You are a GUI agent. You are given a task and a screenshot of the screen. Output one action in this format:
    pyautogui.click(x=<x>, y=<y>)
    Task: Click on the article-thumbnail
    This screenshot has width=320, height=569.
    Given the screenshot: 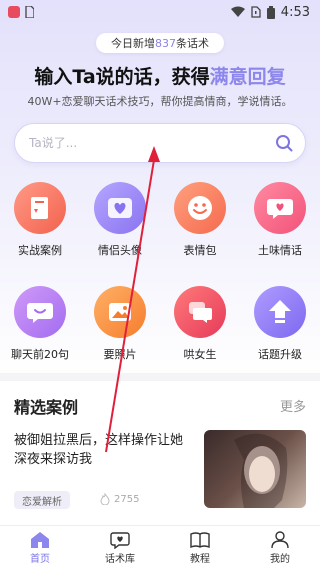 What is the action you would take?
    pyautogui.click(x=255, y=469)
    